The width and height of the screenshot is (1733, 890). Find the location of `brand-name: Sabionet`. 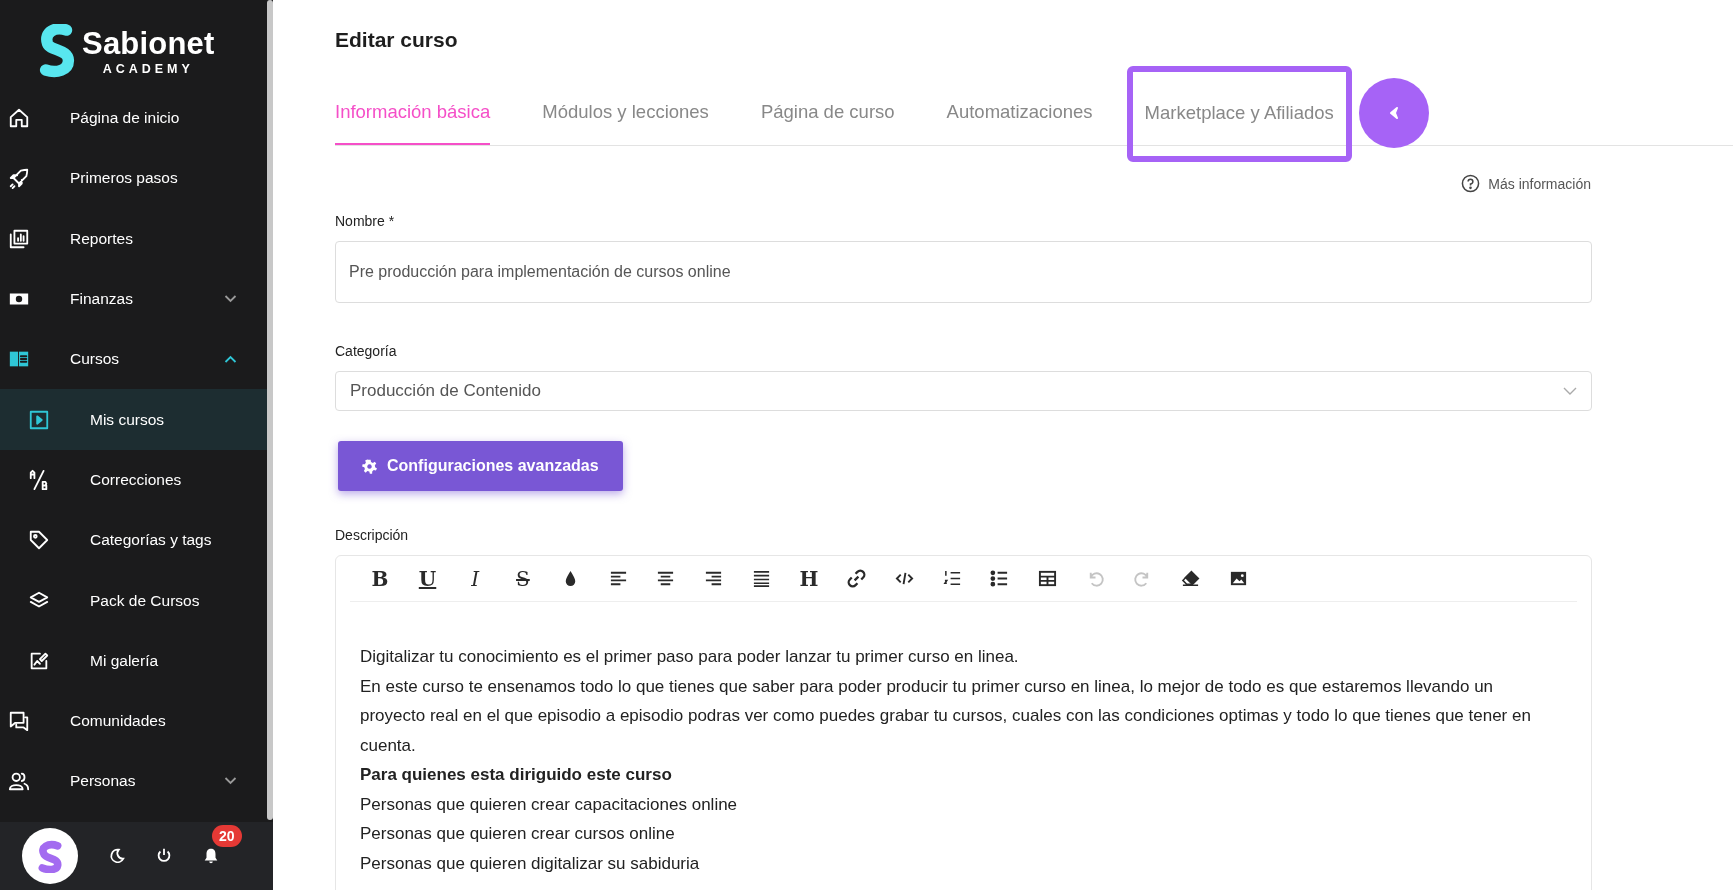

brand-name: Sabionet is located at coordinates (148, 44).